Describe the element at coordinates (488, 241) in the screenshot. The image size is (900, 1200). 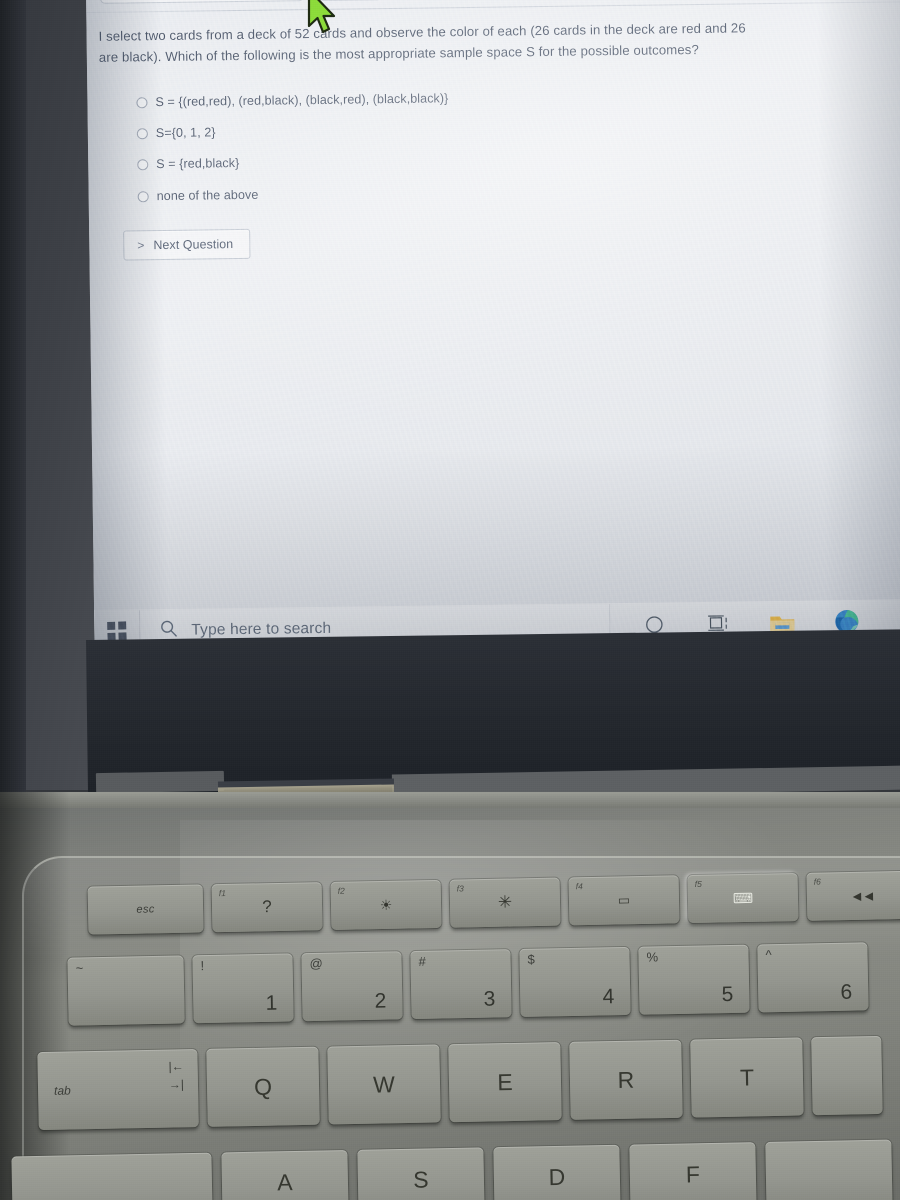
I see `next-question-area: > Next Question` at that location.